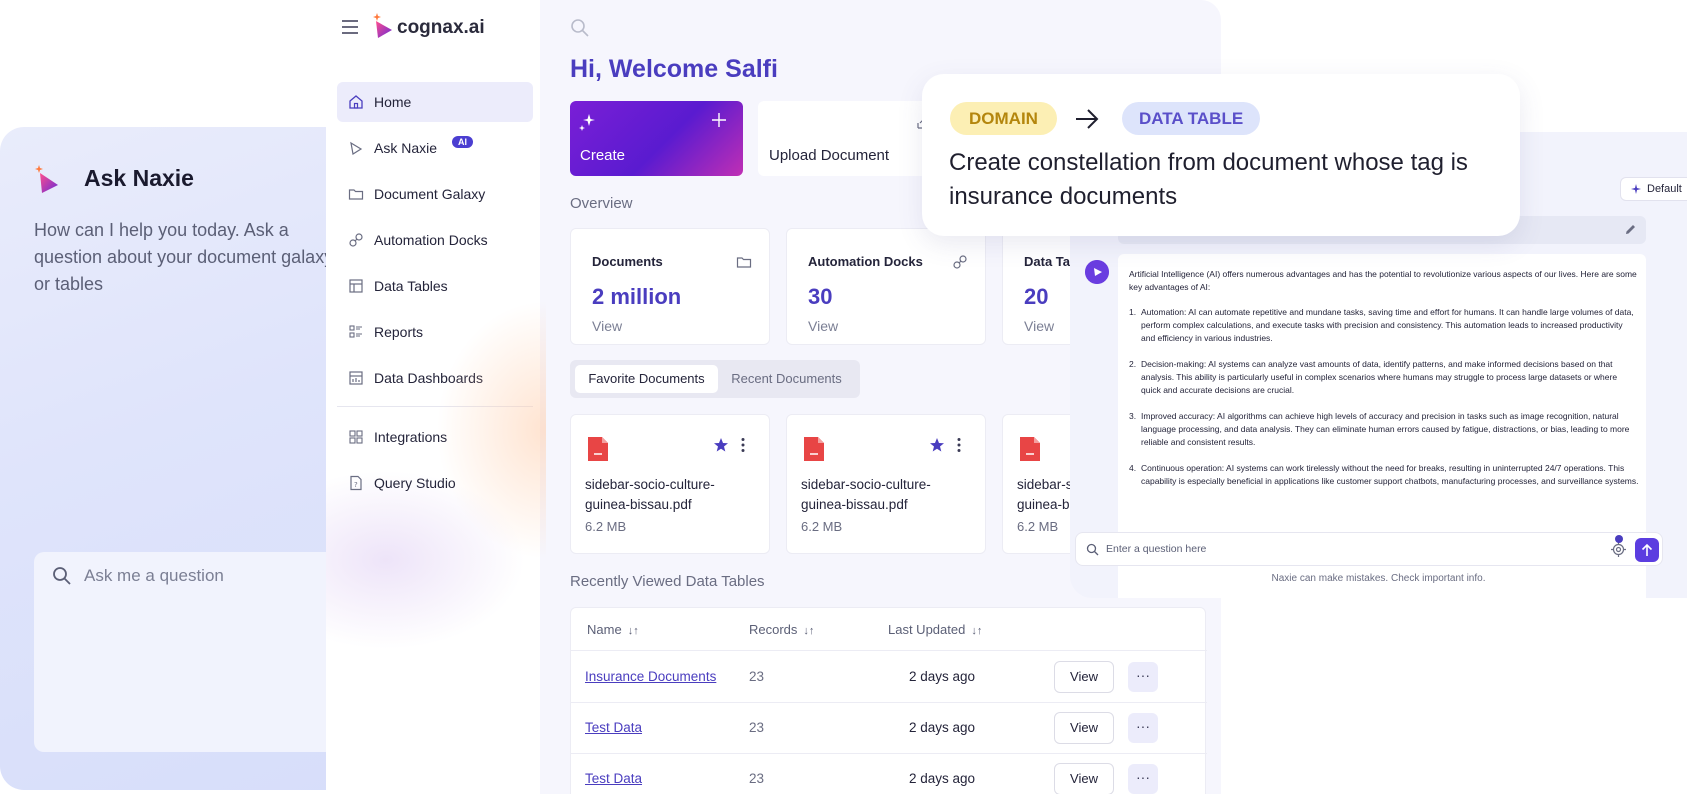 Image resolution: width=1687 pixels, height=794 pixels. I want to click on answer-point-number: 2., so click(1133, 364).